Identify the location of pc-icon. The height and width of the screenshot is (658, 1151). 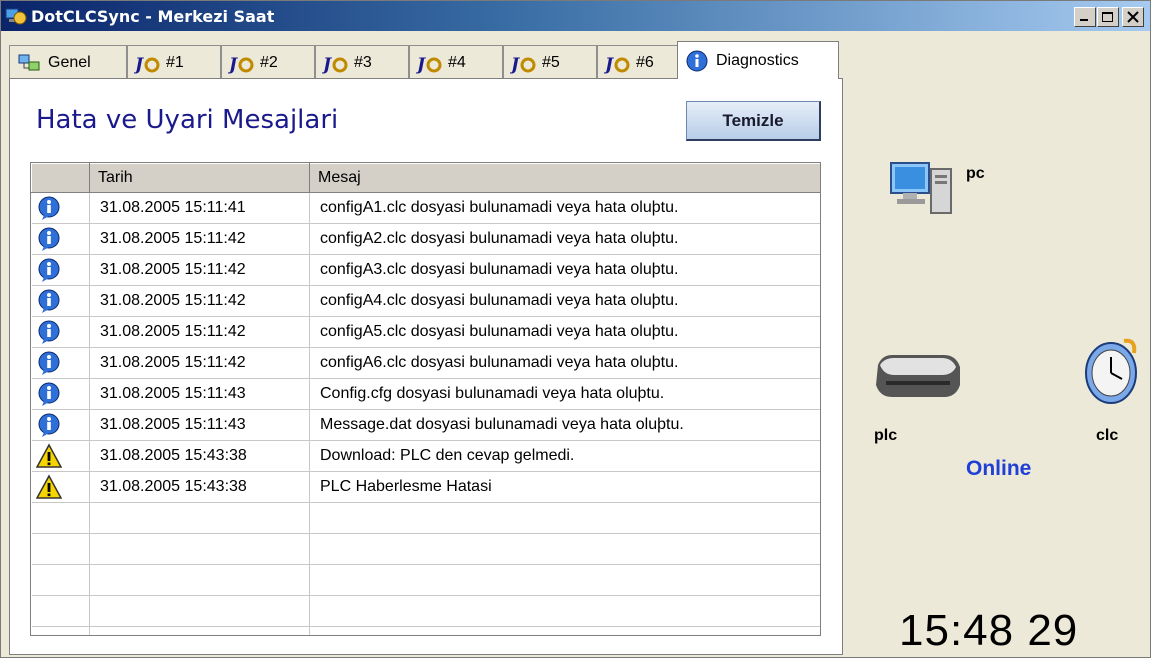
(921, 188).